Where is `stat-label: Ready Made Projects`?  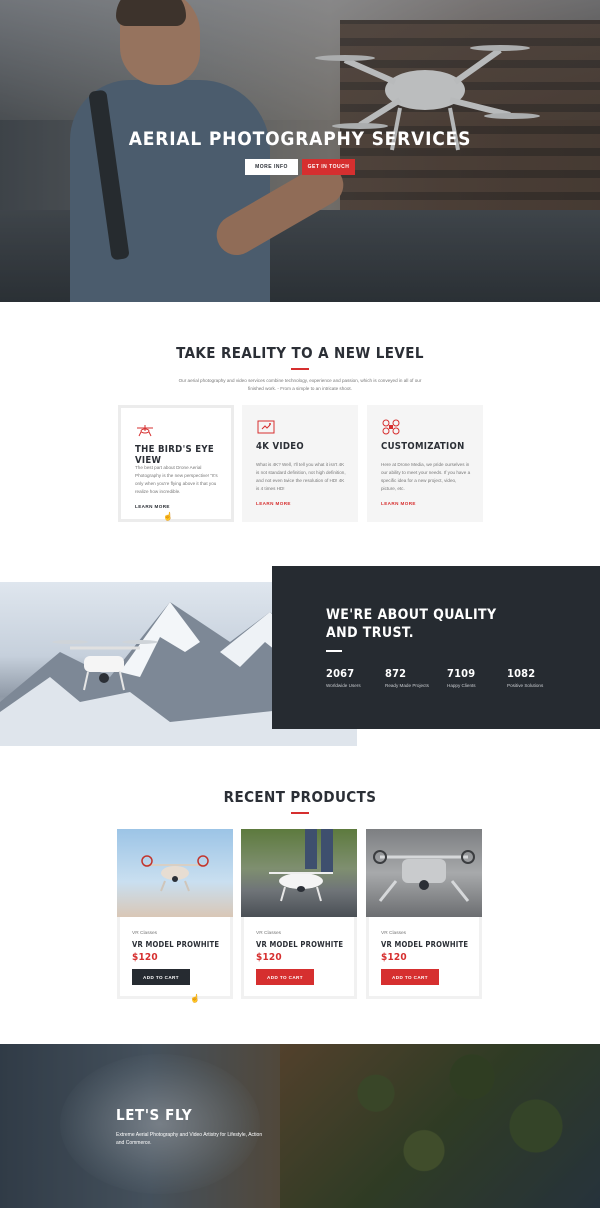 stat-label: Ready Made Projects is located at coordinates (407, 685).